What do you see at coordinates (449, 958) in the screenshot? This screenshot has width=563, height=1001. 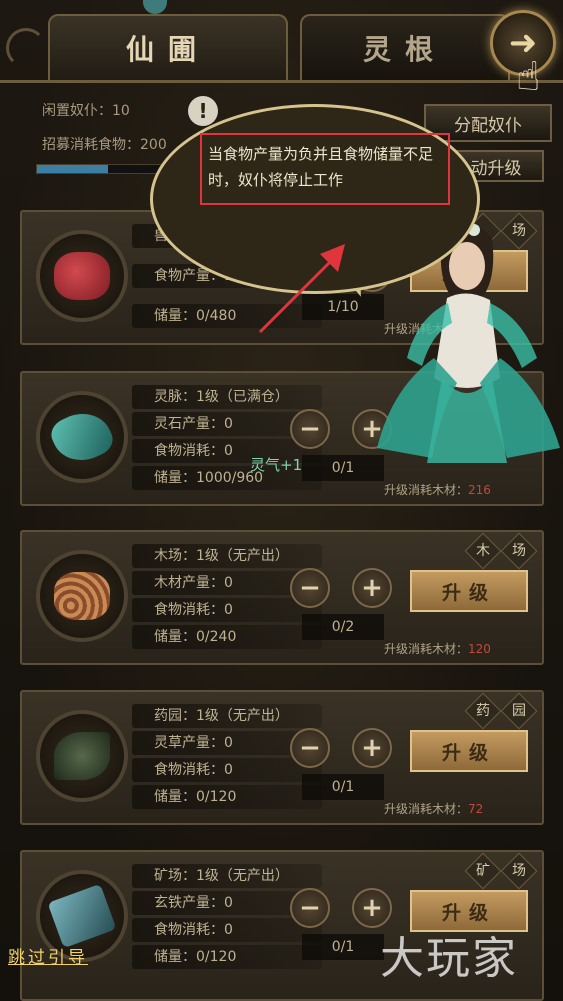 I see `watermark-logo: 大玩家` at bounding box center [449, 958].